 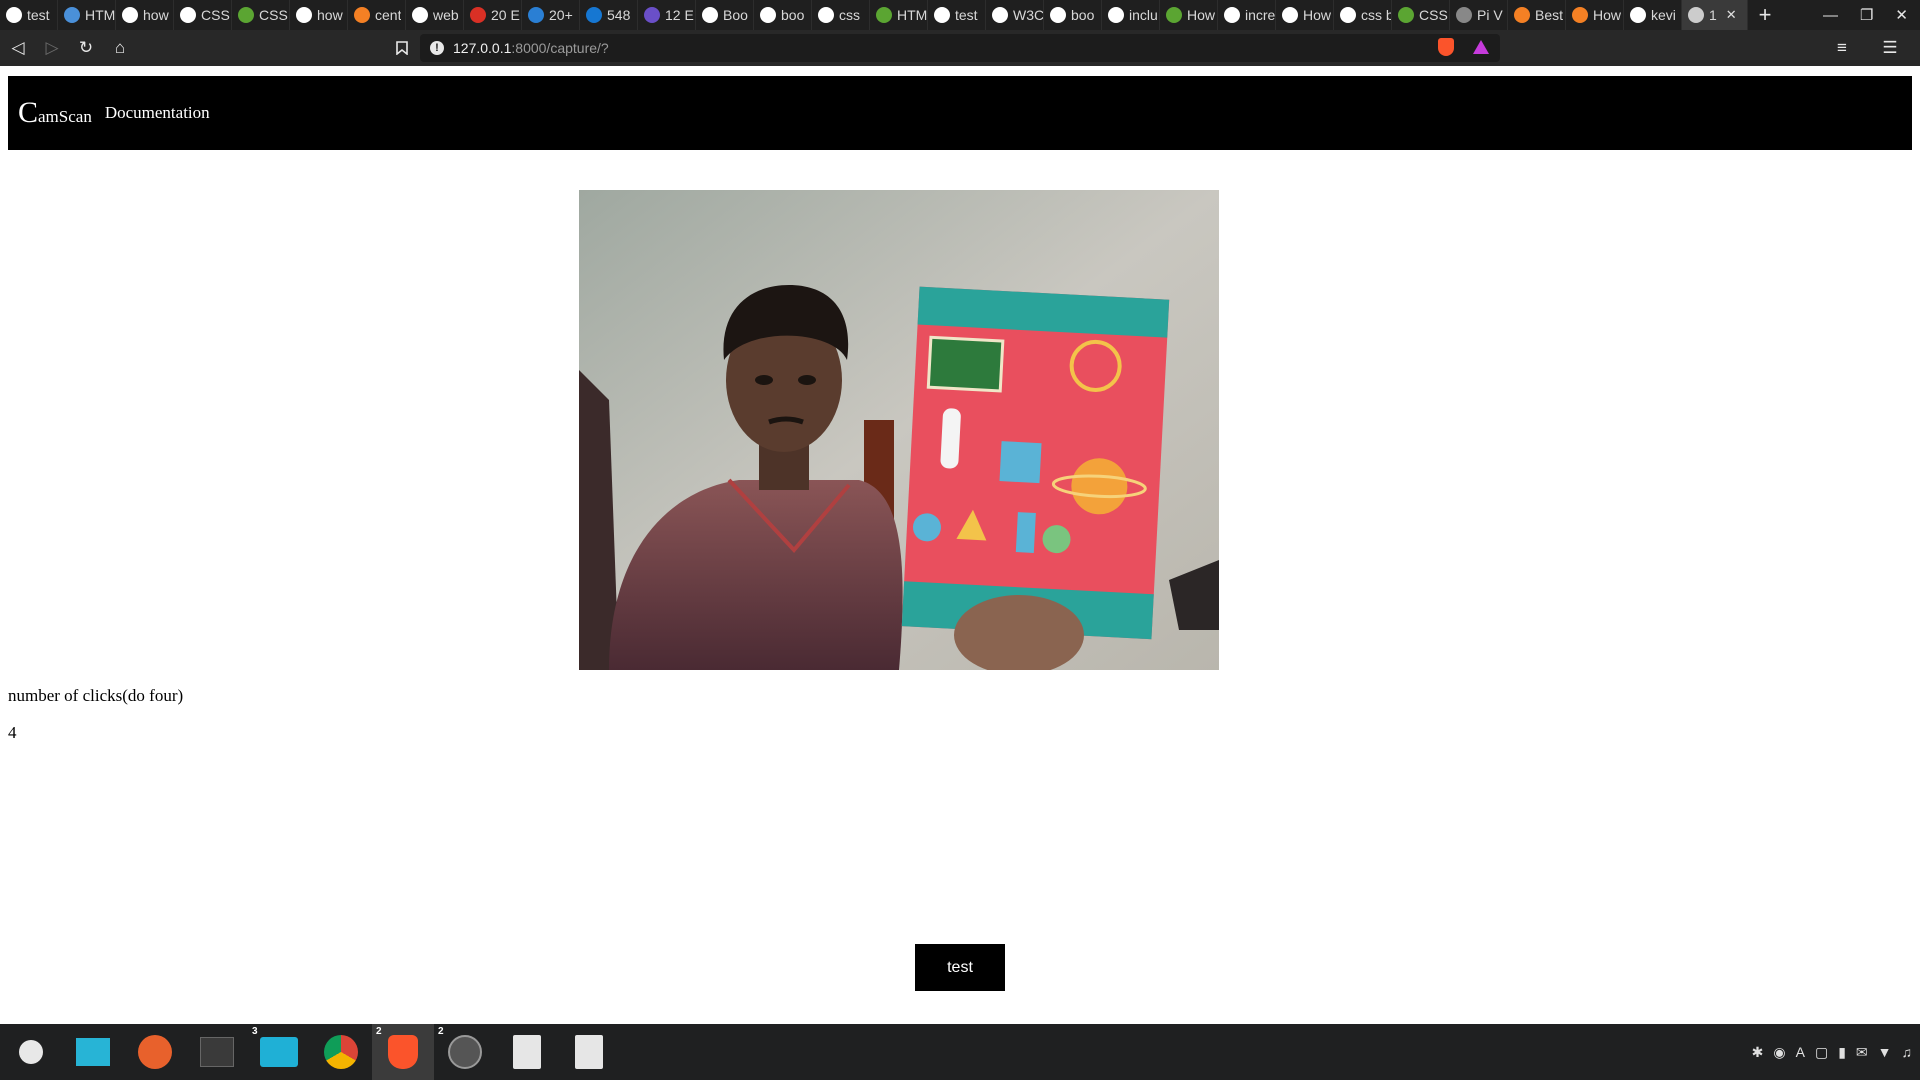 What do you see at coordinates (1901, 15) in the screenshot?
I see `close-window-icon: ✕` at bounding box center [1901, 15].